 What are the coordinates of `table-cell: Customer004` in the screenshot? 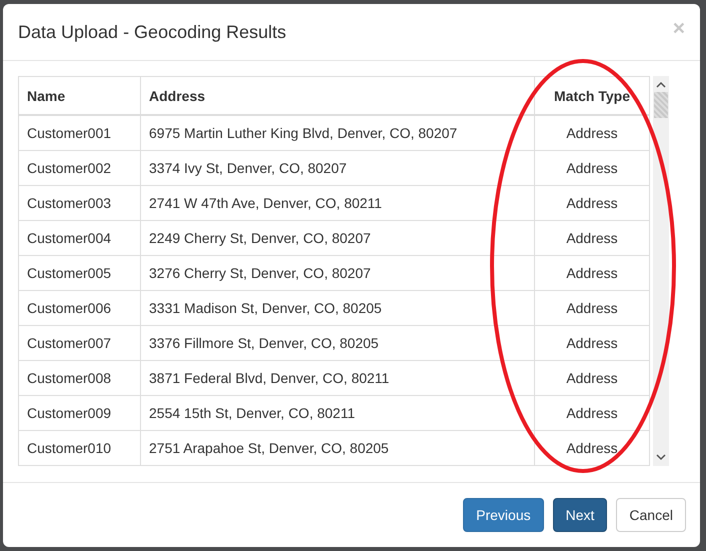 It's located at (79, 238).